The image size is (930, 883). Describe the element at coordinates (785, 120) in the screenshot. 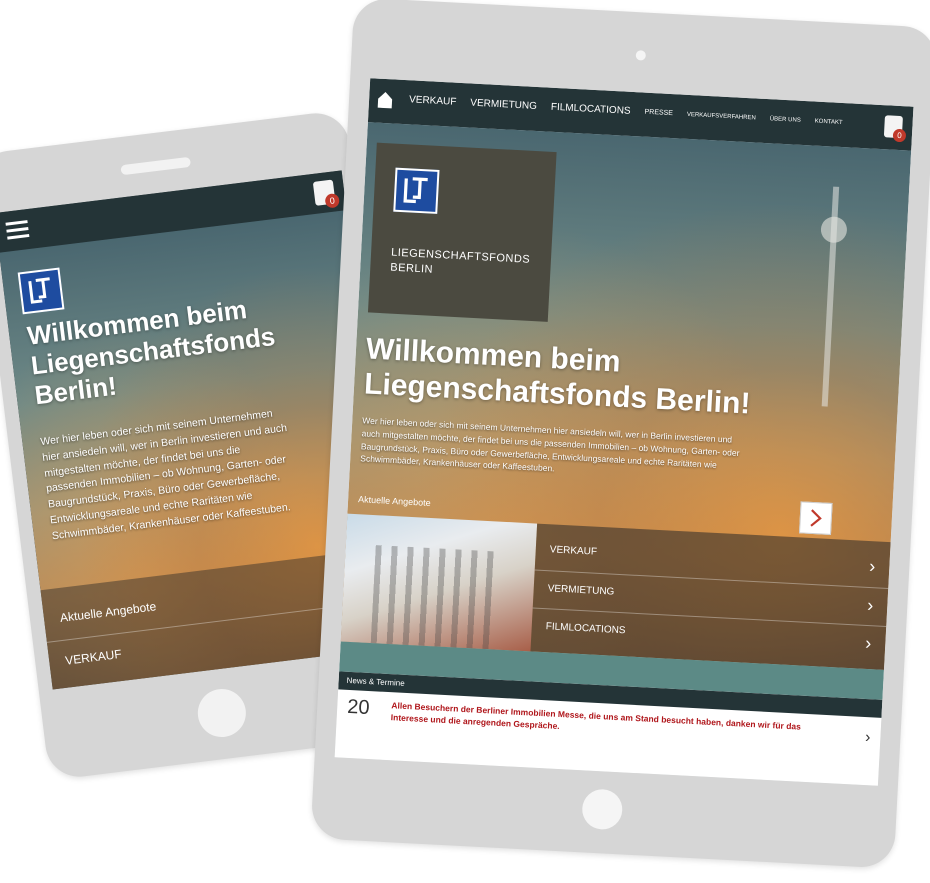

I see `nav-ueber-uns: ÜBER UNS` at that location.